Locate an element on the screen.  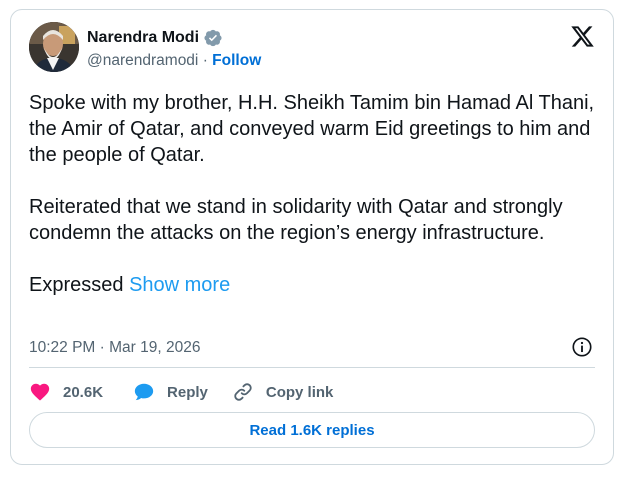
tweet-truncated-line: Expressed Show more is located at coordinates (315, 285).